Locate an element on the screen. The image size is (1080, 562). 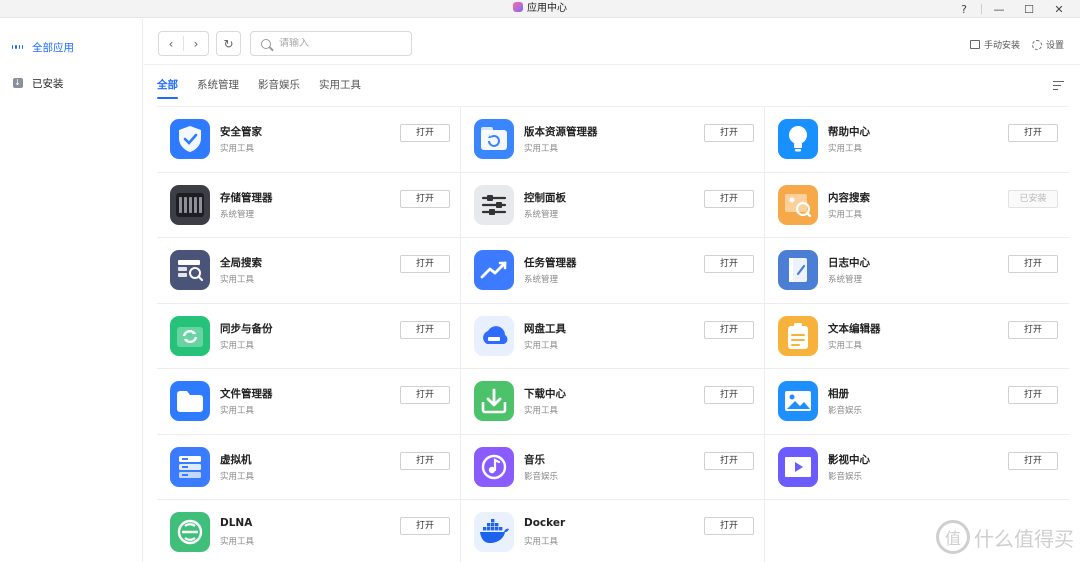
app-card: 版本资源管理器 实用工具 打开 is located at coordinates (613, 140).